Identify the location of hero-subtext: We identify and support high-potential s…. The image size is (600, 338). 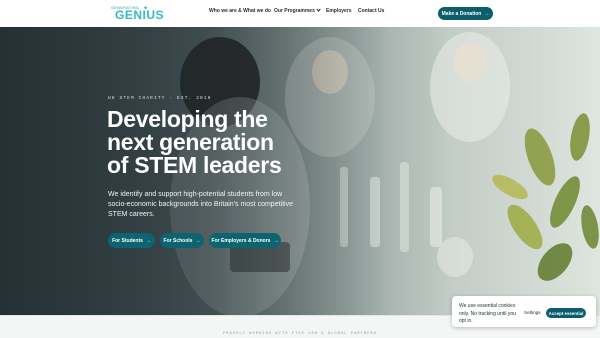
(200, 204).